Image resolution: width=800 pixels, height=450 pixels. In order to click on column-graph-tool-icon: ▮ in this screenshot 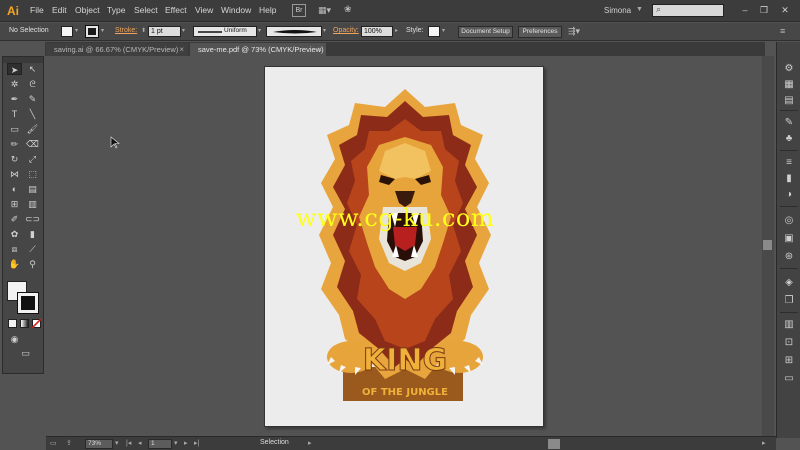, I will do `click(32, 234)`.